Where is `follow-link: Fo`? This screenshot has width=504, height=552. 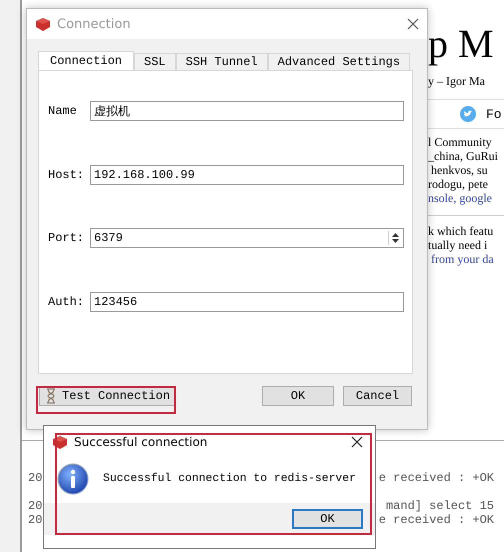
follow-link: Fo is located at coordinates (494, 114).